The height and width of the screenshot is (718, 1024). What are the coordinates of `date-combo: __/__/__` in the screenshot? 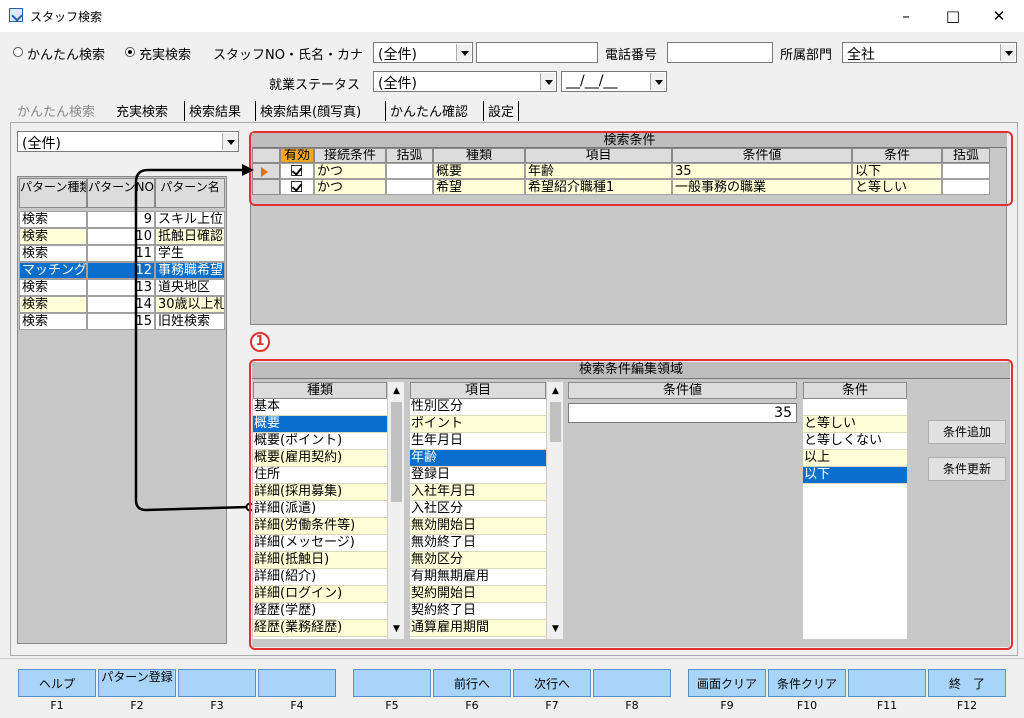 It's located at (614, 81).